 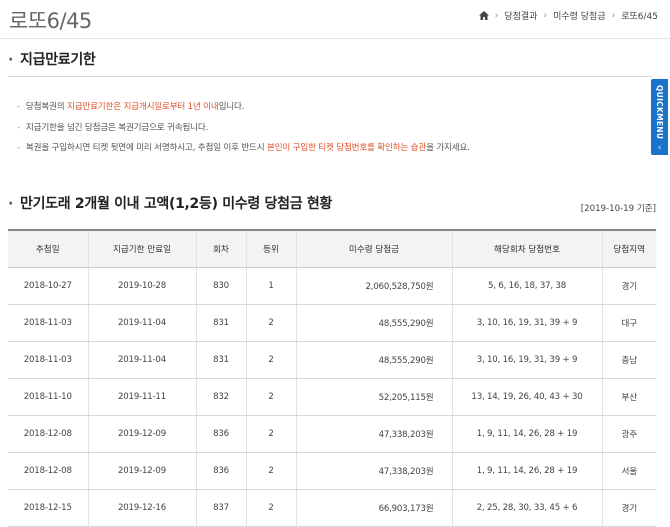 I want to click on section-title-expiry: · 지급만료기한, so click(x=52, y=60).